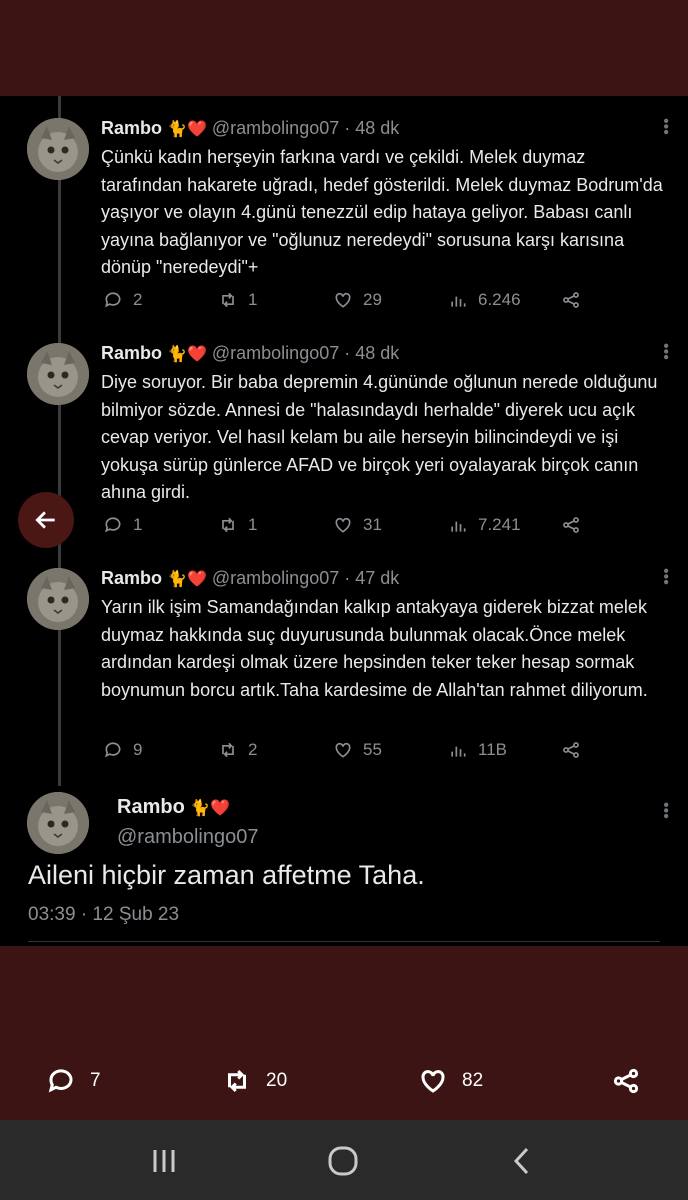 The height and width of the screenshot is (1200, 688). What do you see at coordinates (122, 300) in the screenshot?
I see `reply-button: 2` at bounding box center [122, 300].